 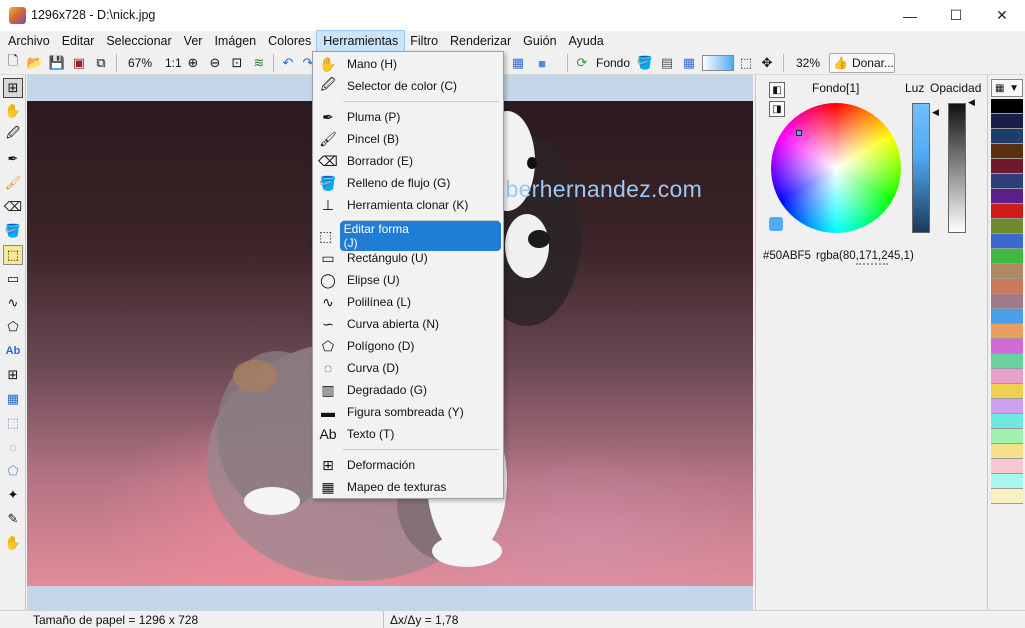 What do you see at coordinates (480, 41) in the screenshot?
I see `menu-renderizar: Renderizar` at bounding box center [480, 41].